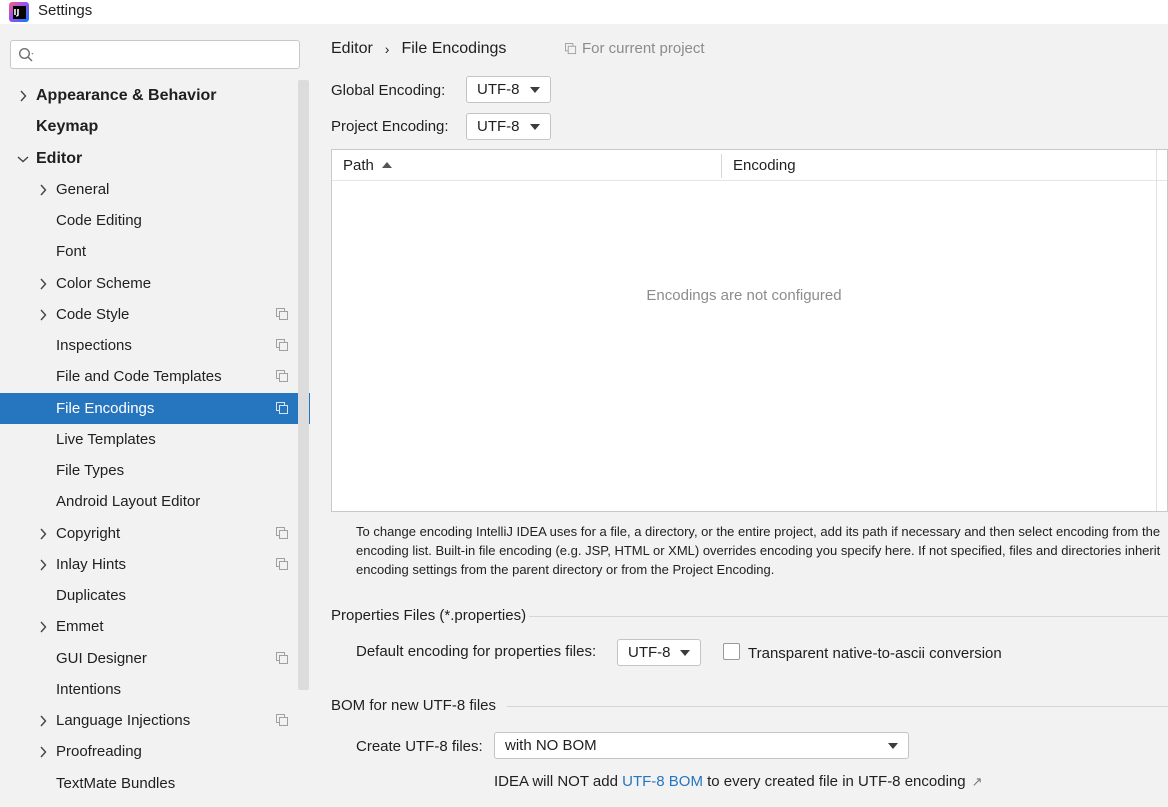 The image size is (1168, 807). Describe the element at coordinates (123, 720) in the screenshot. I see `tree-item-label: Language Injections` at that location.